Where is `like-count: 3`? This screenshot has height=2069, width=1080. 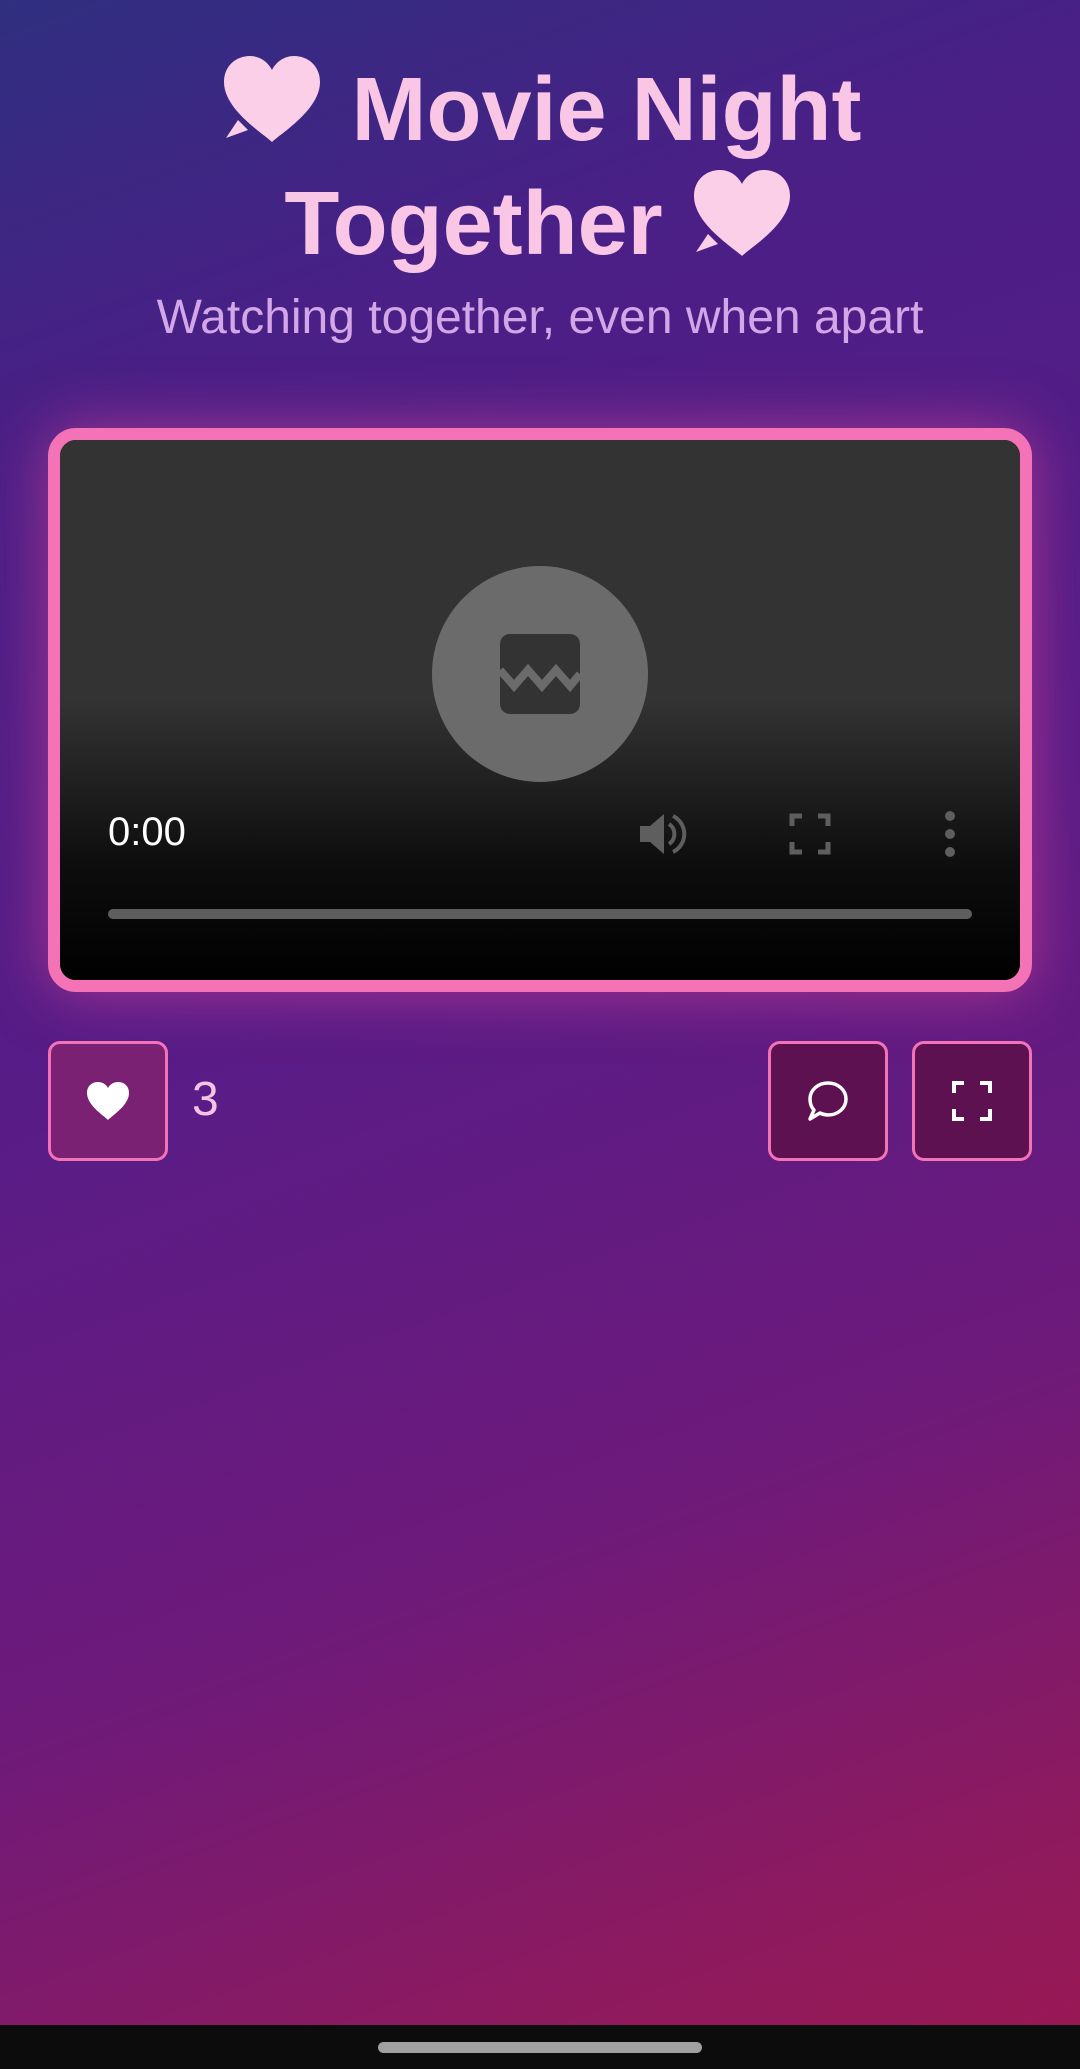 like-count: 3 is located at coordinates (205, 1099).